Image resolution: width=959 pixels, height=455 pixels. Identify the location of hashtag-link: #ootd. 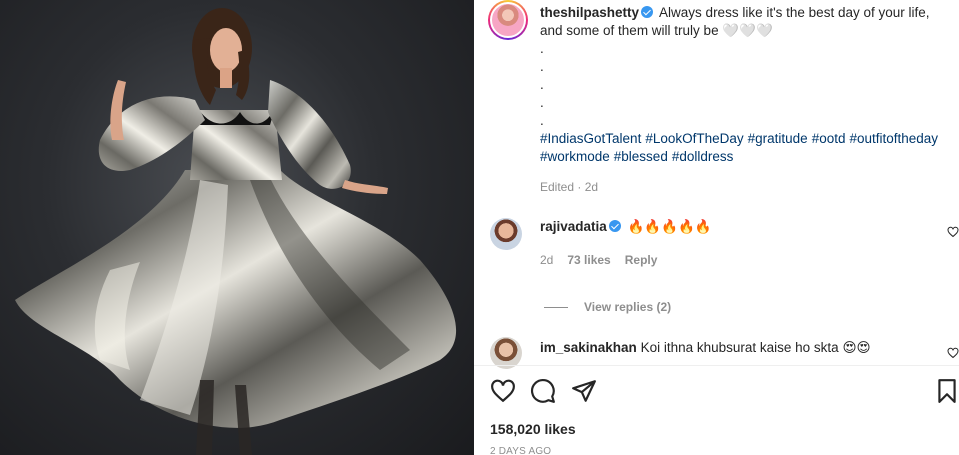
(829, 138).